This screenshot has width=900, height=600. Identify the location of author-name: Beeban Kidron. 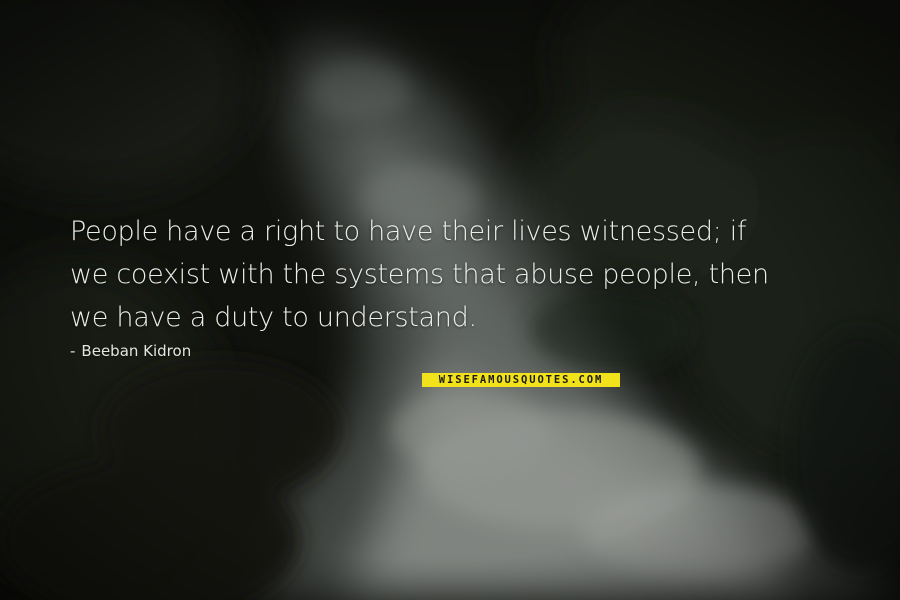
(136, 351).